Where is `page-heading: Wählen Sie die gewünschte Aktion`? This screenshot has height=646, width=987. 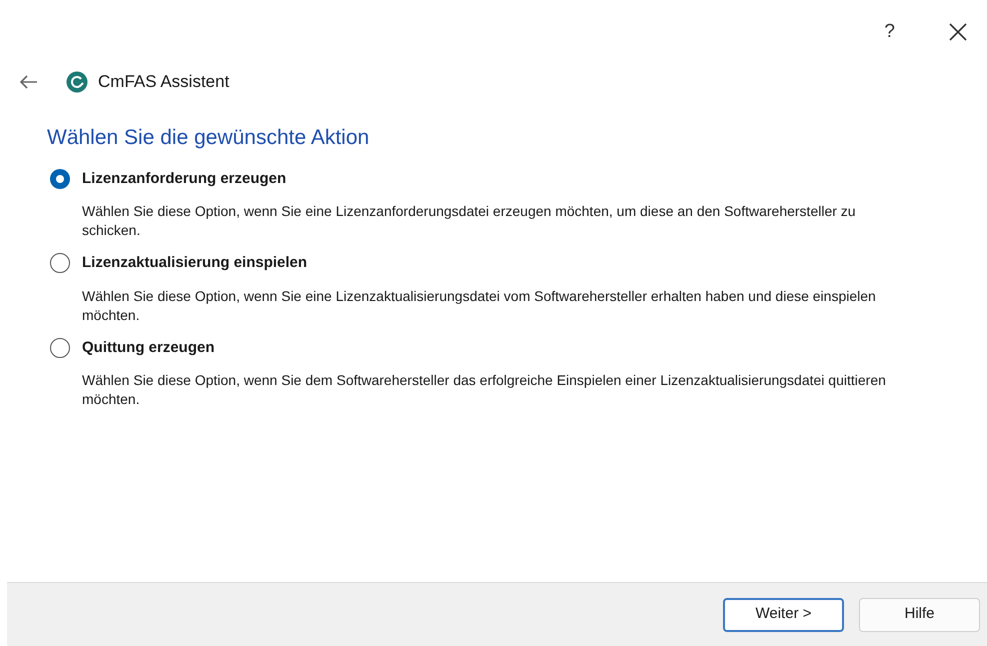 page-heading: Wählen Sie die gewünschte Aktion is located at coordinates (208, 138).